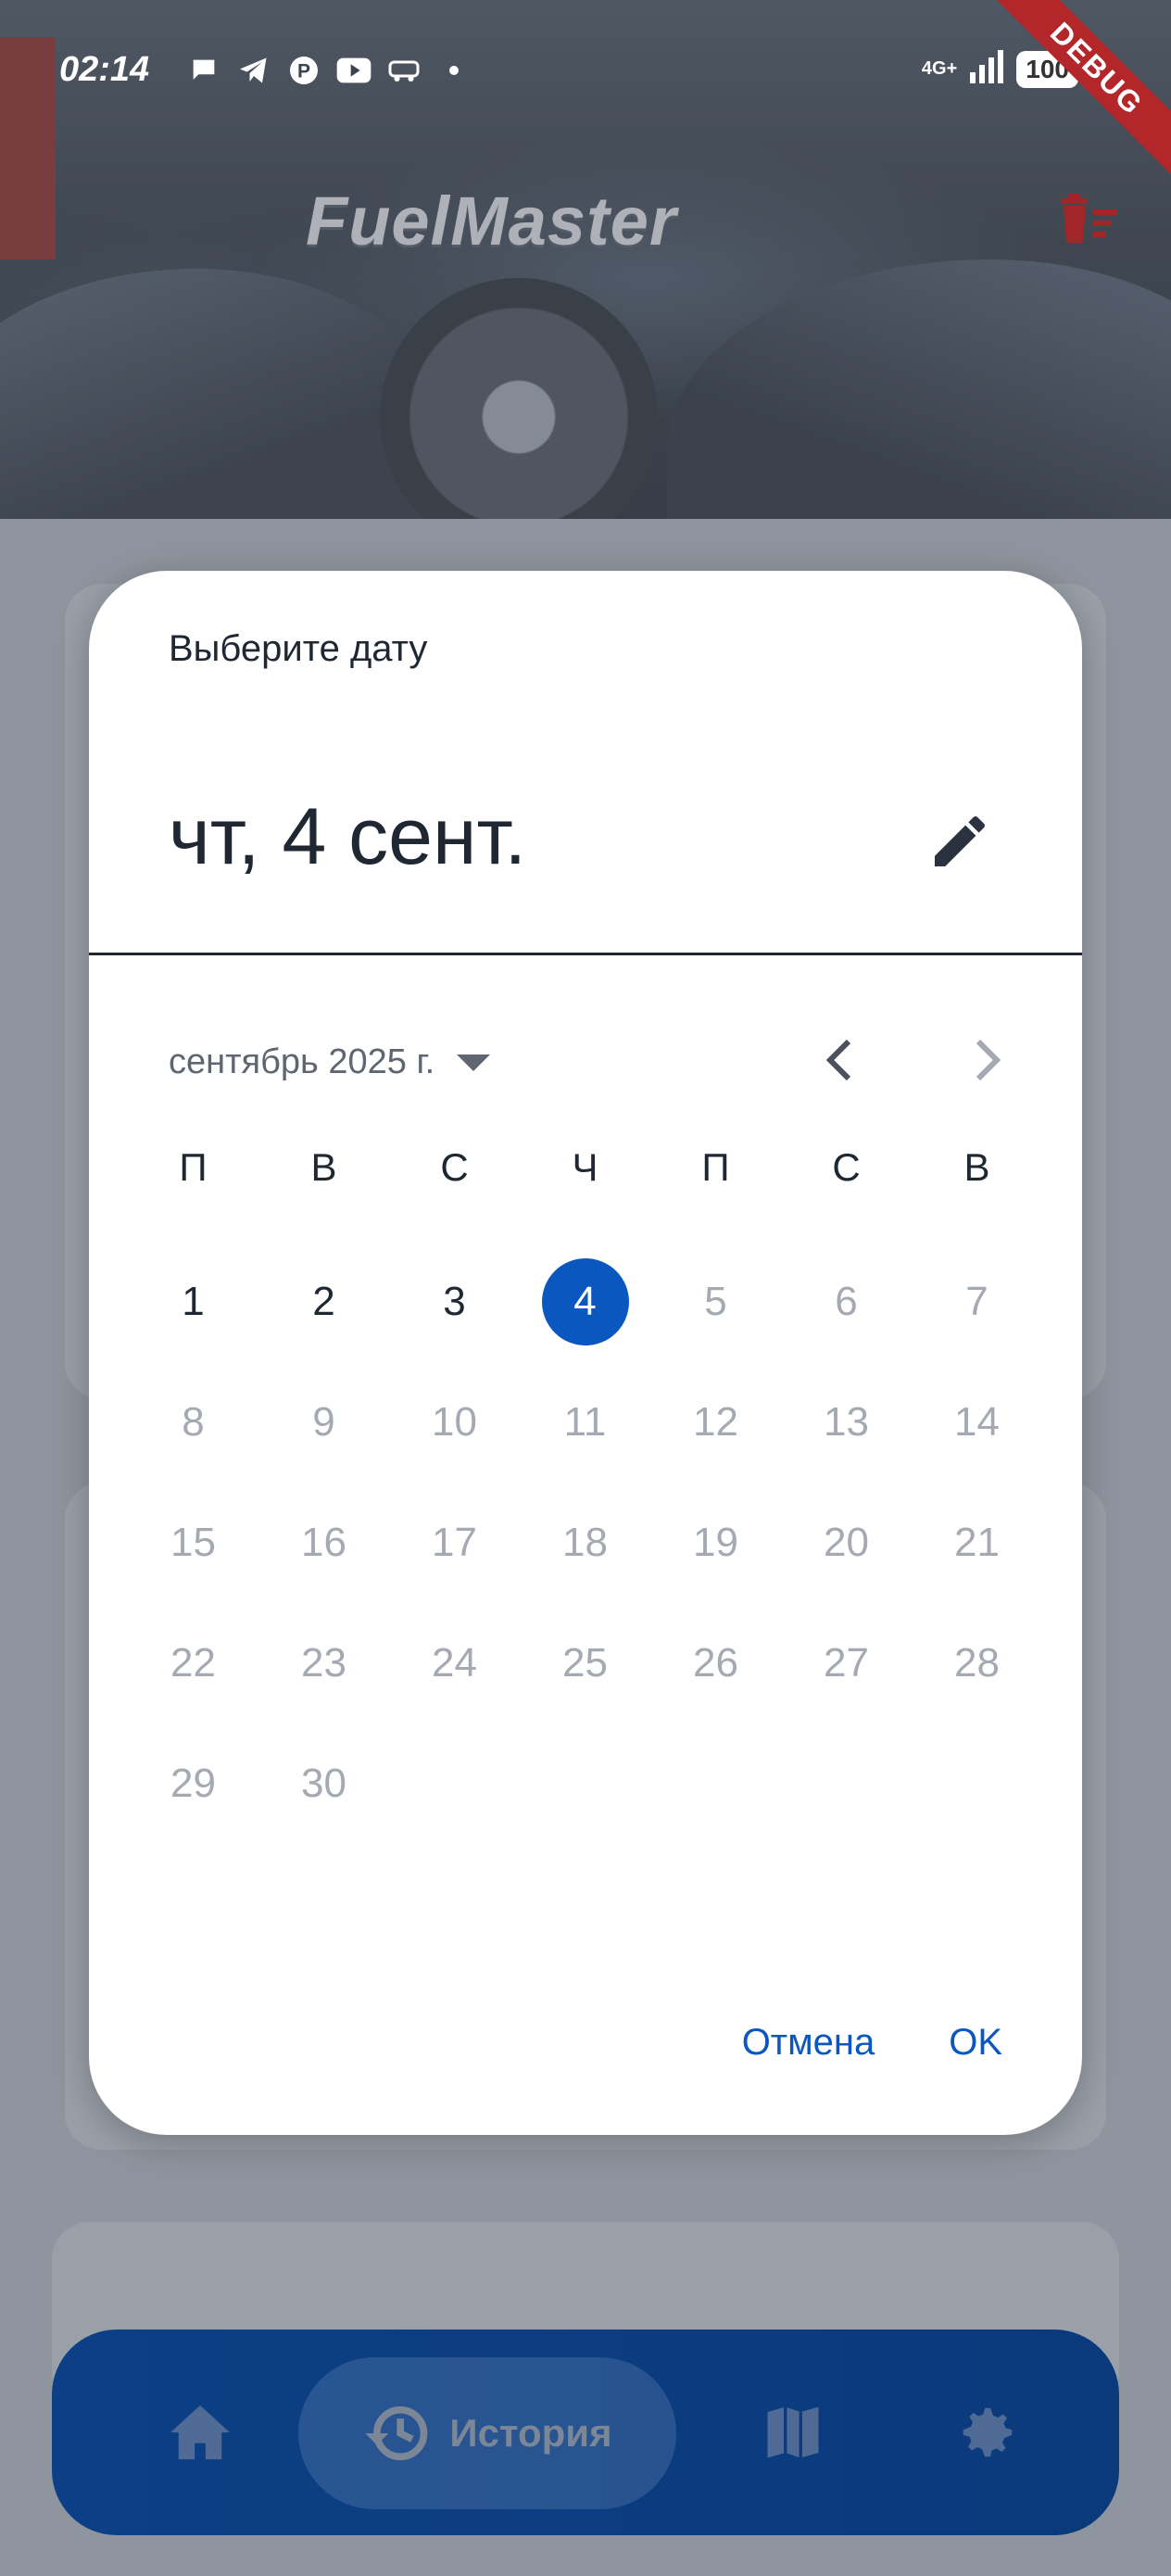 Image resolution: width=1171 pixels, height=2576 pixels. Describe the element at coordinates (987, 69) in the screenshot. I see `signal-icon` at that location.